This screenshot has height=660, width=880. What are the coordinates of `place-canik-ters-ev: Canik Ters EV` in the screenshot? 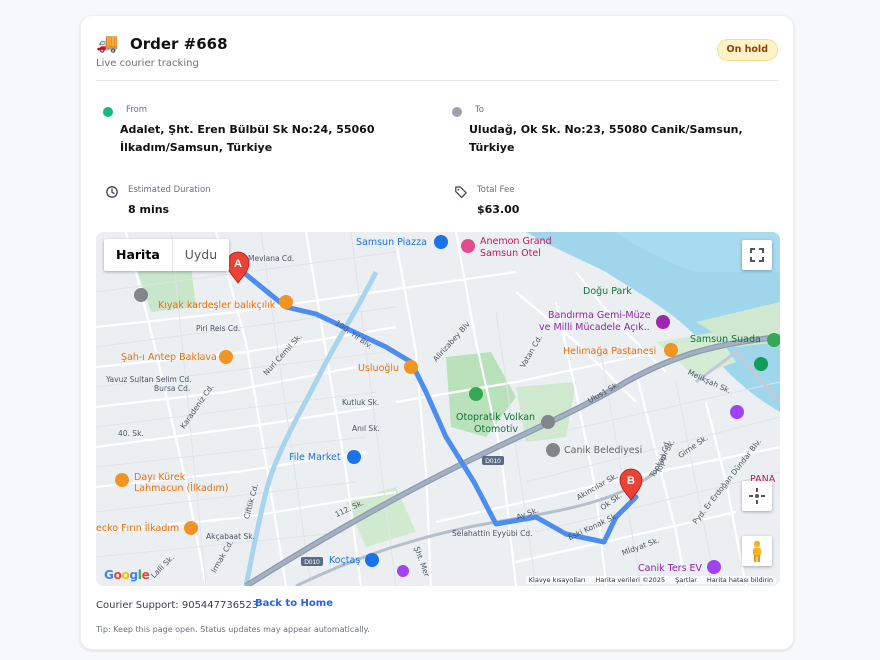 It's located at (670, 568).